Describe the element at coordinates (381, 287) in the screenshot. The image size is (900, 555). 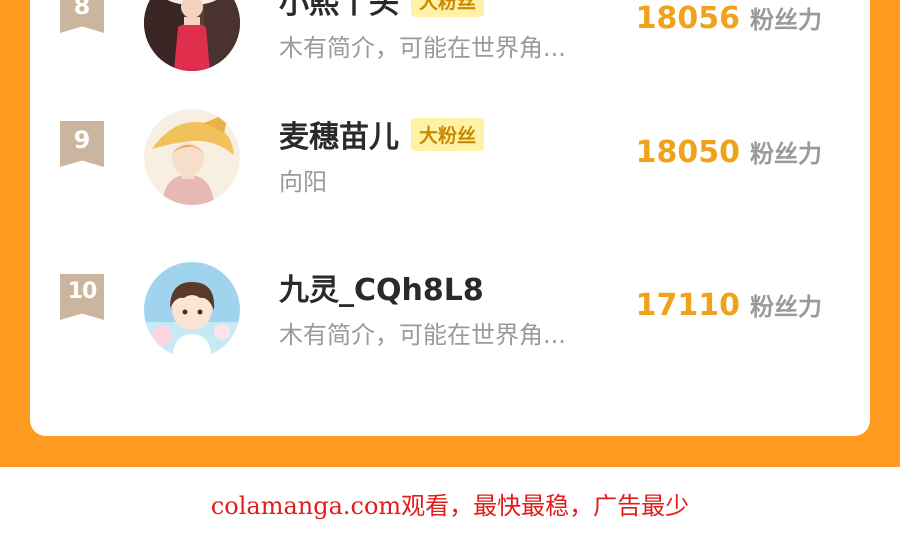
I see `user-name: 九灵_CQh8L8` at that location.